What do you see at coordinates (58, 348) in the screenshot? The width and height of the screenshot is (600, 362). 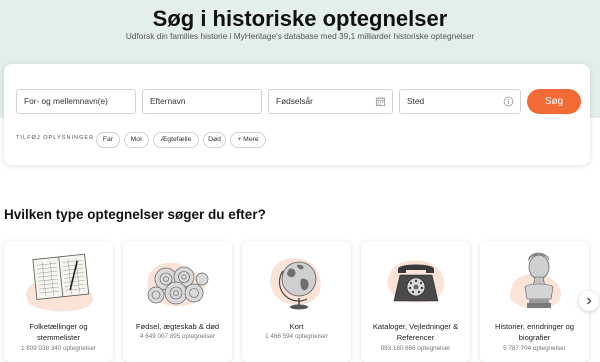 I see `category-count: 1 809 038 340 optegnelser` at bounding box center [58, 348].